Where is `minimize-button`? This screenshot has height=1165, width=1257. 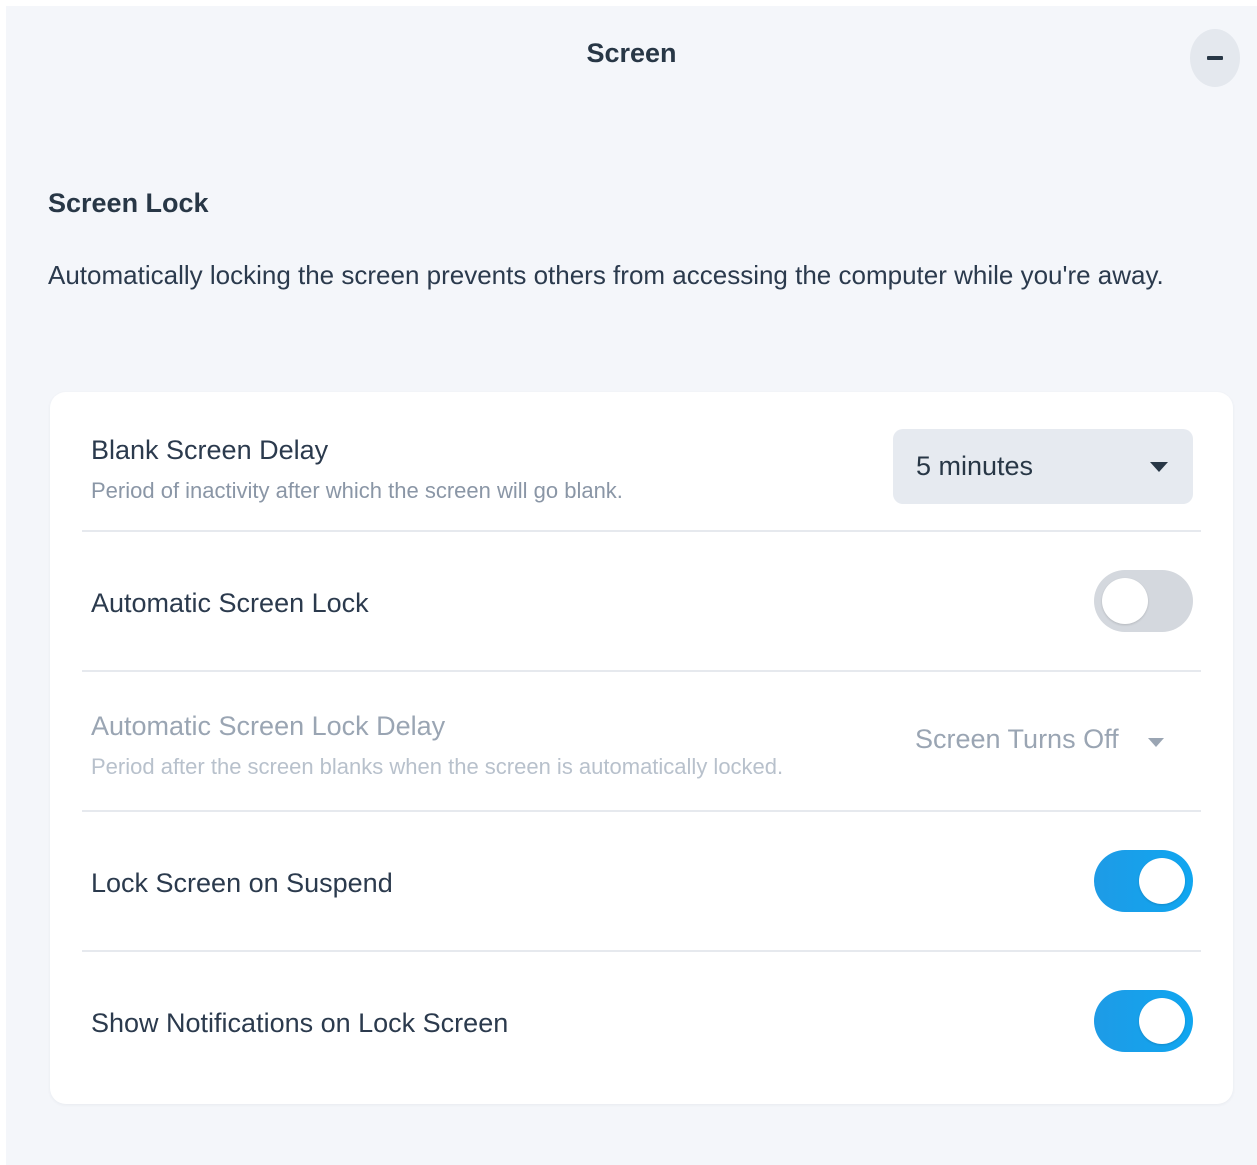 minimize-button is located at coordinates (1215, 58).